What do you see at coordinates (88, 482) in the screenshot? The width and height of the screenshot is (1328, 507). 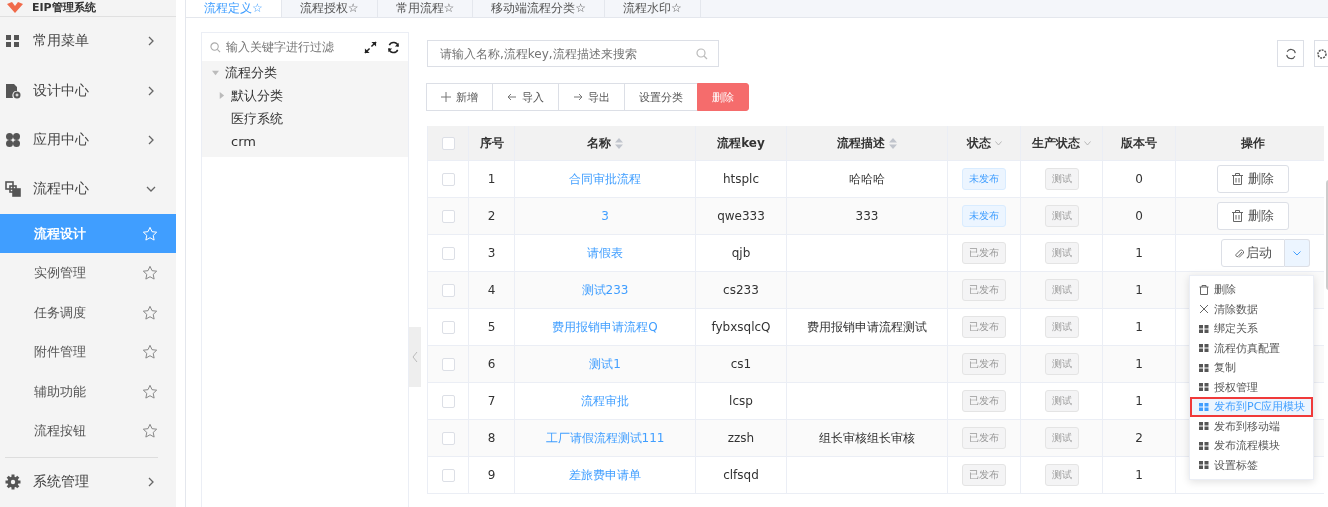 I see `menu-group: 系统管理` at bounding box center [88, 482].